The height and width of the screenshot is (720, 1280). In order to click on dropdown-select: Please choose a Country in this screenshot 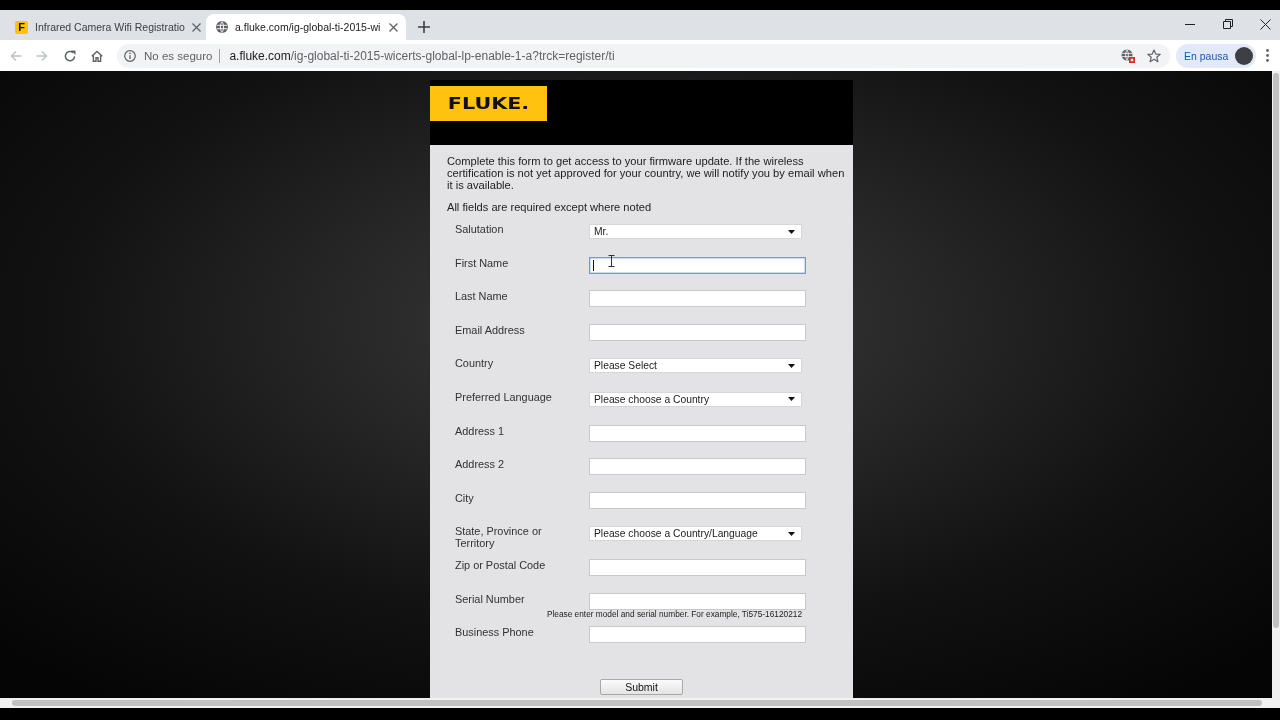, I will do `click(695, 399)`.